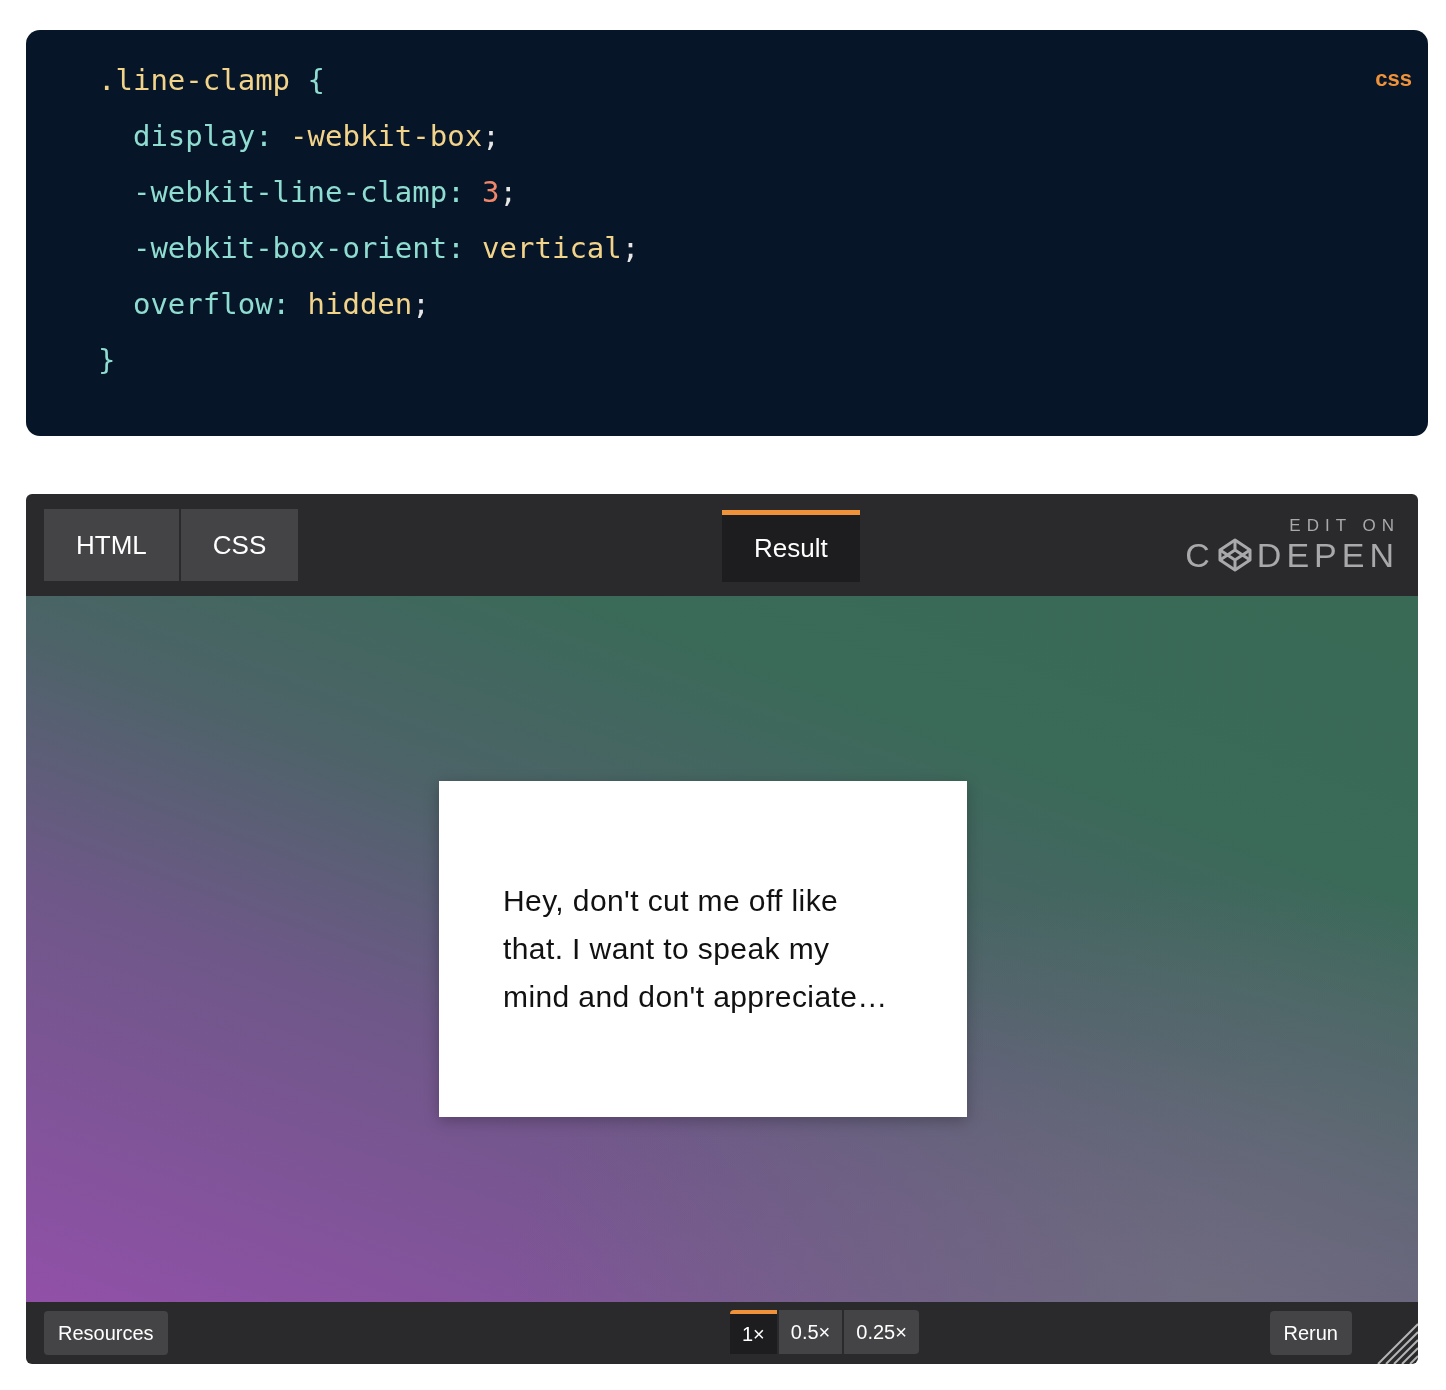 This screenshot has height=1390, width=1446. Describe the element at coordinates (881, 1332) in the screenshot. I see `zoom-button: 0.25×` at that location.